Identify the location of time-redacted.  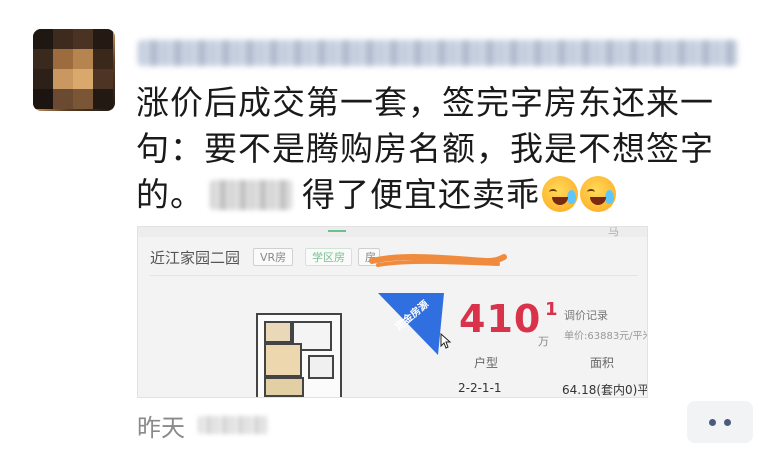
(233, 425).